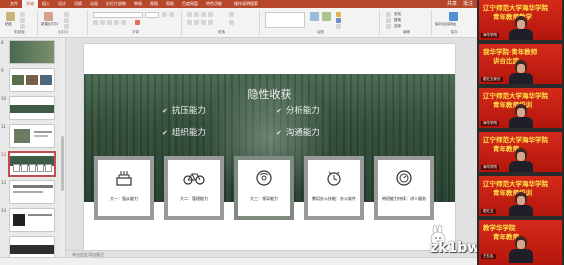  Describe the element at coordinates (32, 164) in the screenshot. I see `slide-thumbnail-selected` at that location.